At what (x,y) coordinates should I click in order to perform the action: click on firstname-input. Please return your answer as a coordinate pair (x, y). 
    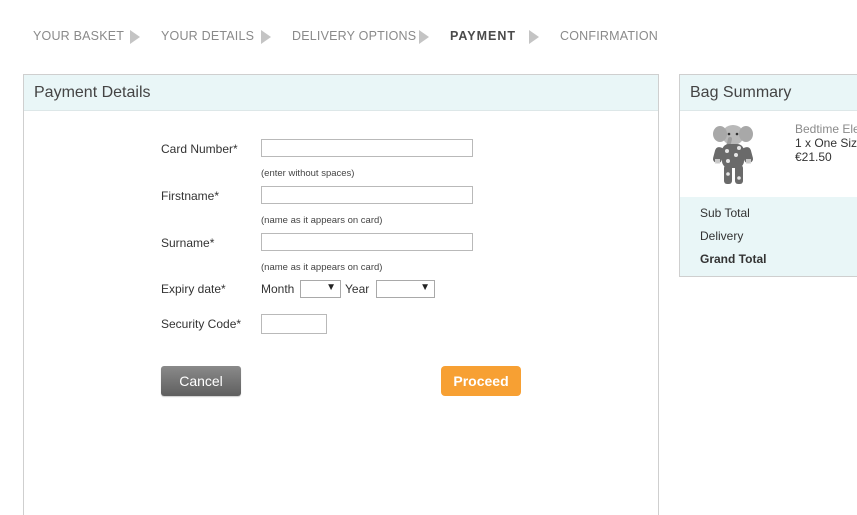
    Looking at the image, I should click on (367, 195).